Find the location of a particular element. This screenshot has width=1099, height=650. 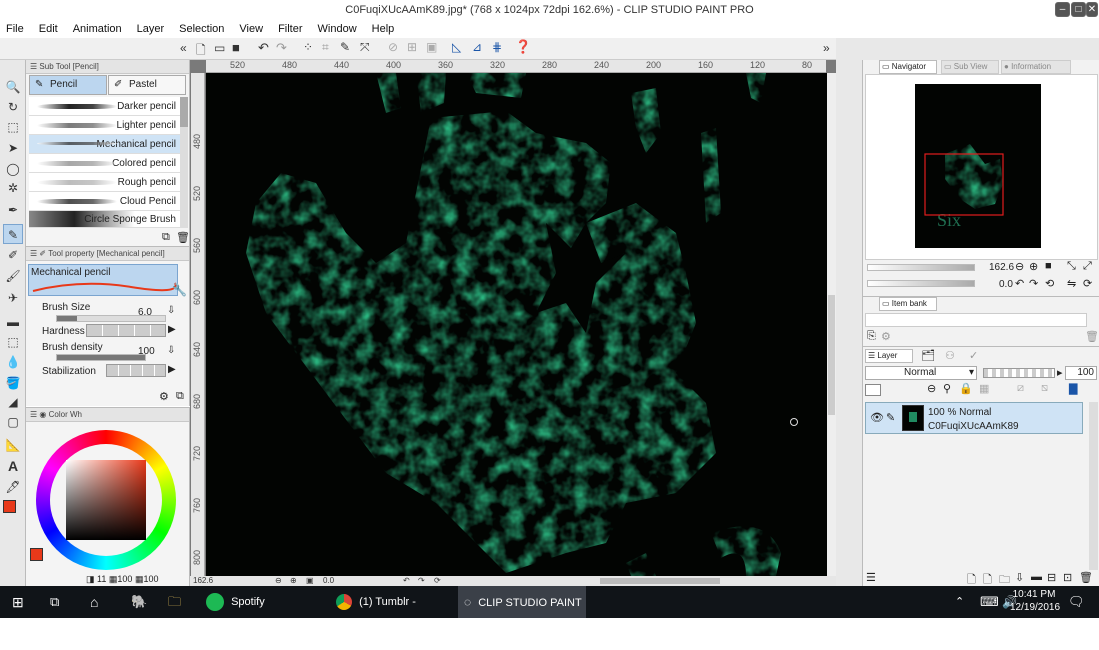

lock-layer-icon: 🔒 is located at coordinates (966, 388).